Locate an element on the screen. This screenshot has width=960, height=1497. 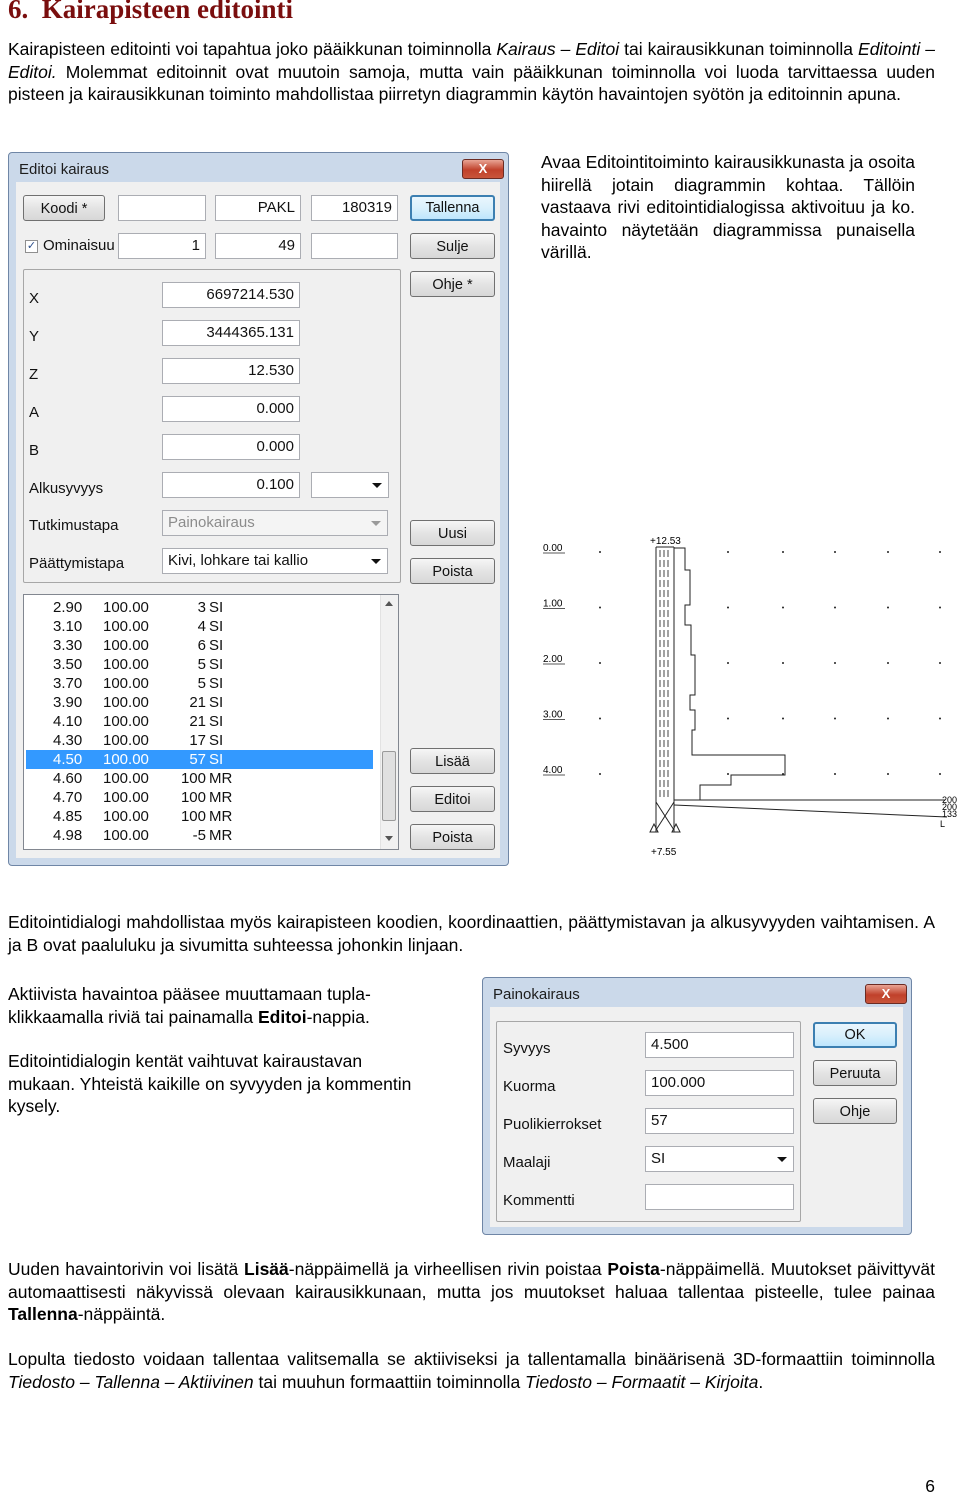
ominaisuus-checkbox: ✓ is located at coordinates (31, 246).